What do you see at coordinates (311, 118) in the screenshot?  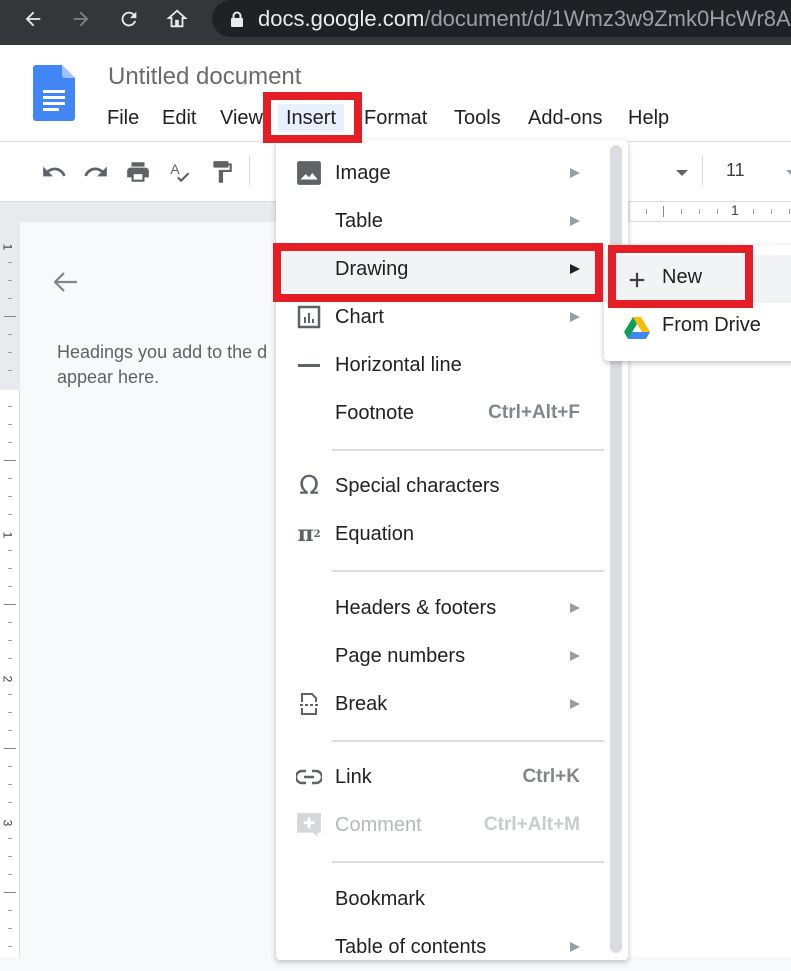 I see `menu-insert: Insert` at bounding box center [311, 118].